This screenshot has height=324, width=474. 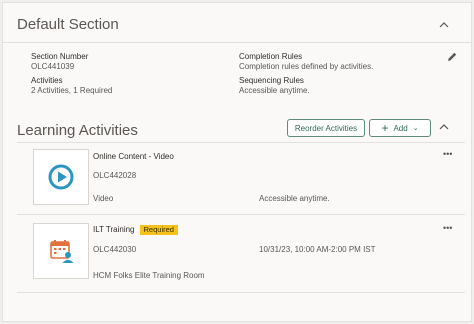 I want to click on completion-rules-value: Completion rules defined by activities., so click(x=306, y=66).